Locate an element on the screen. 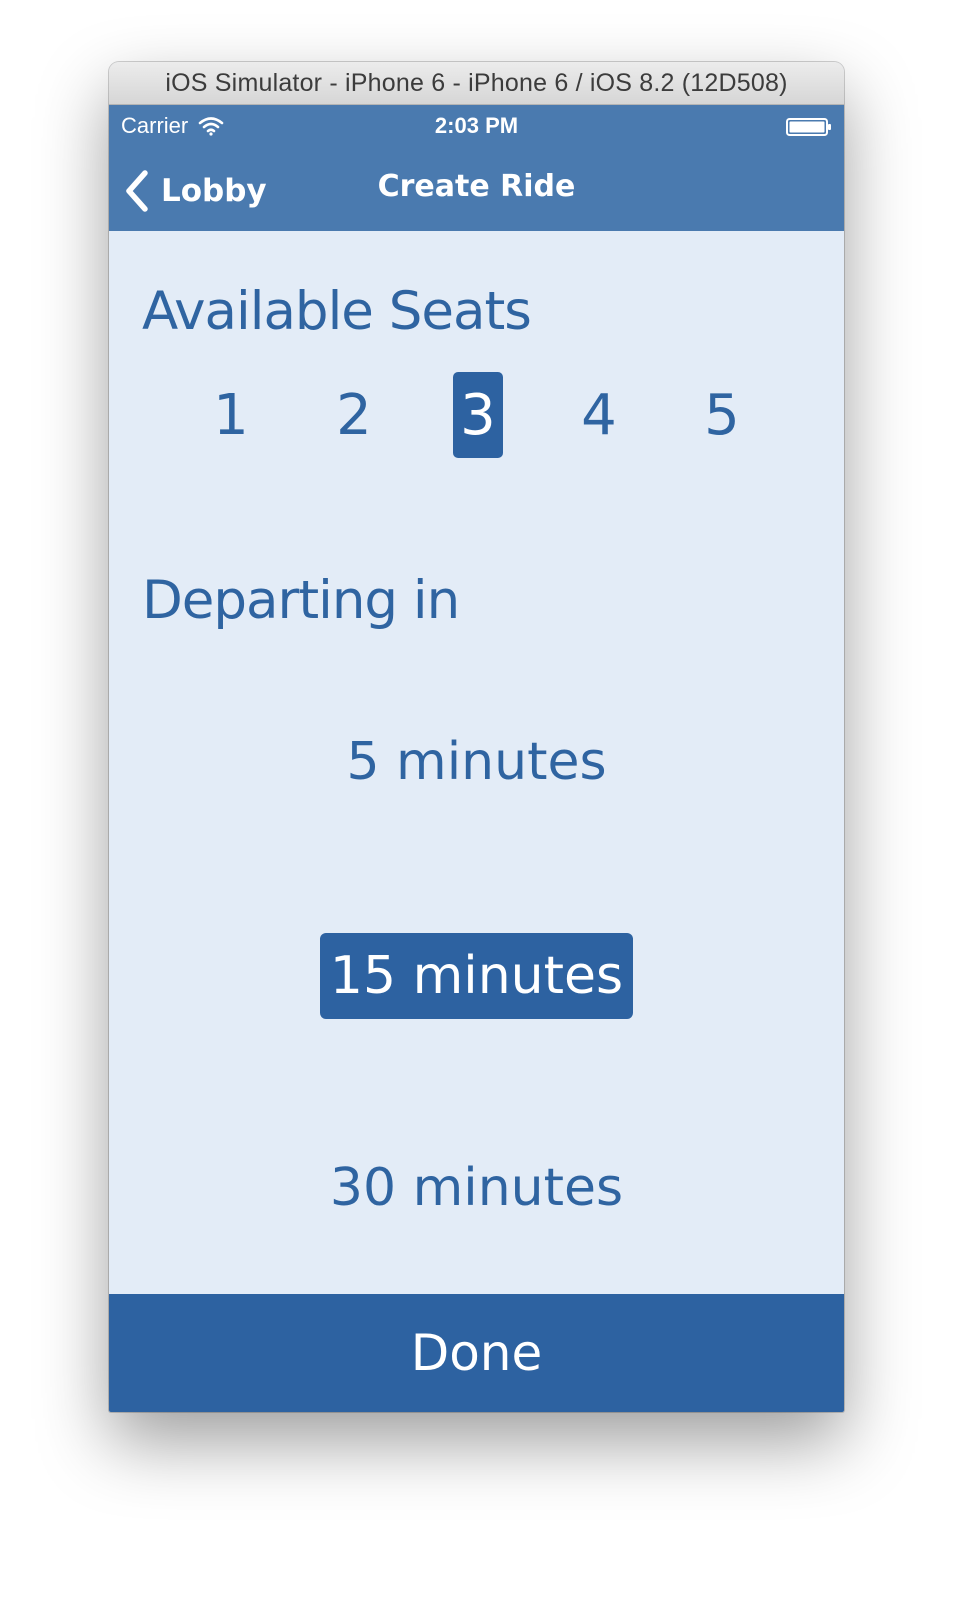 The height and width of the screenshot is (1602, 974). battery-icon is located at coordinates (808, 127).